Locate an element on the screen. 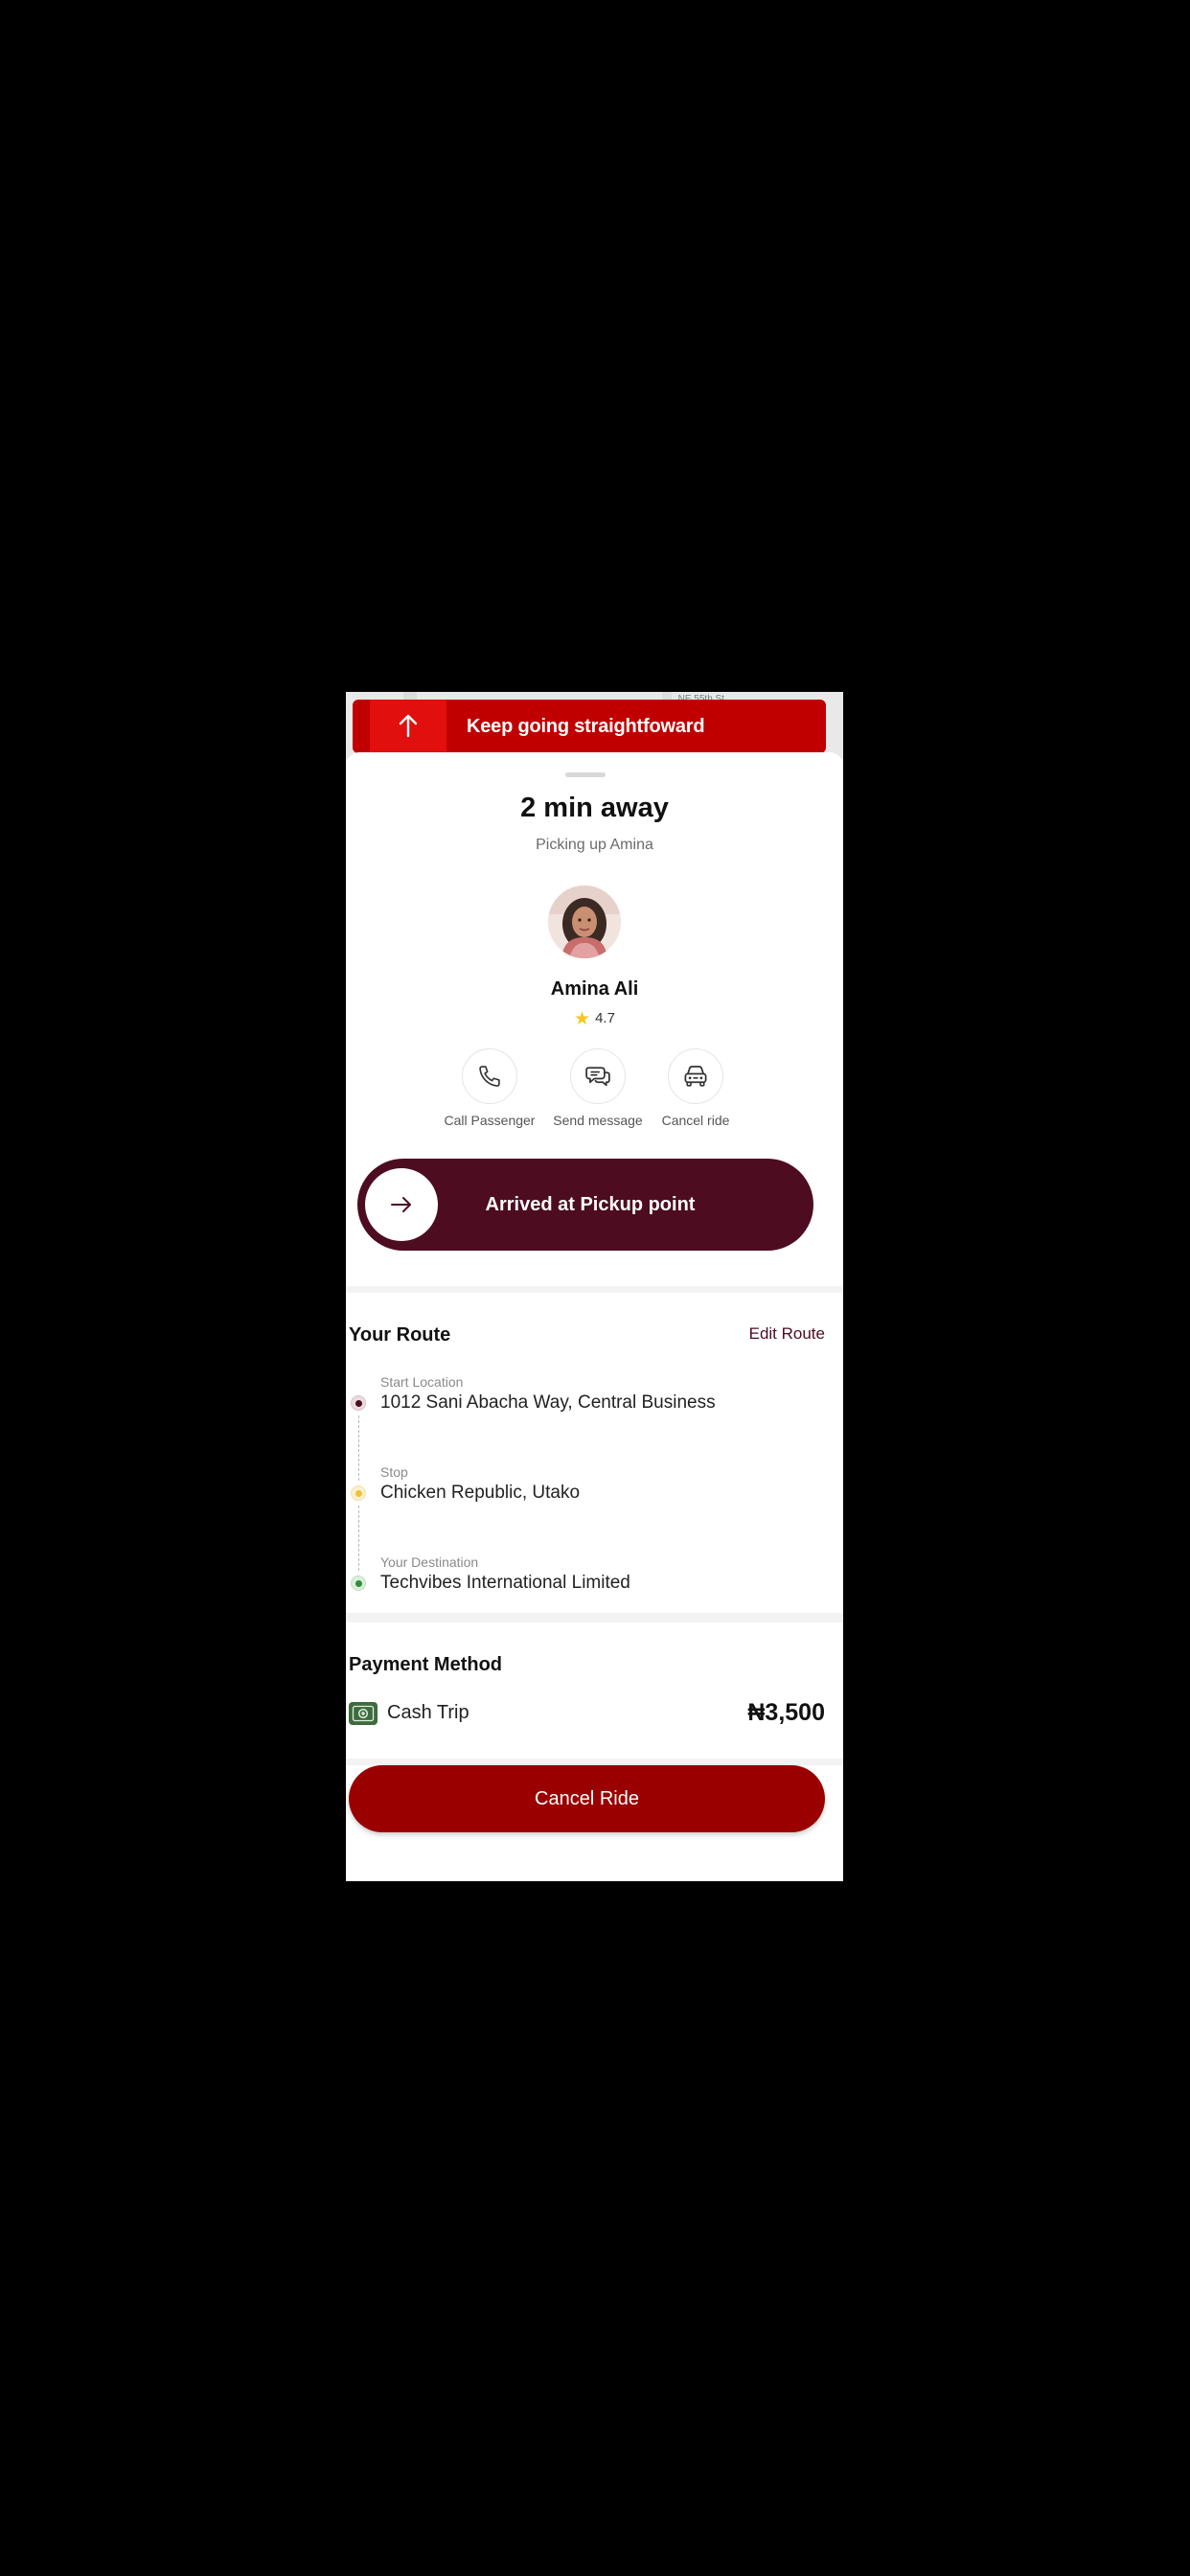  start-location-marker-icon is located at coordinates (358, 1403).